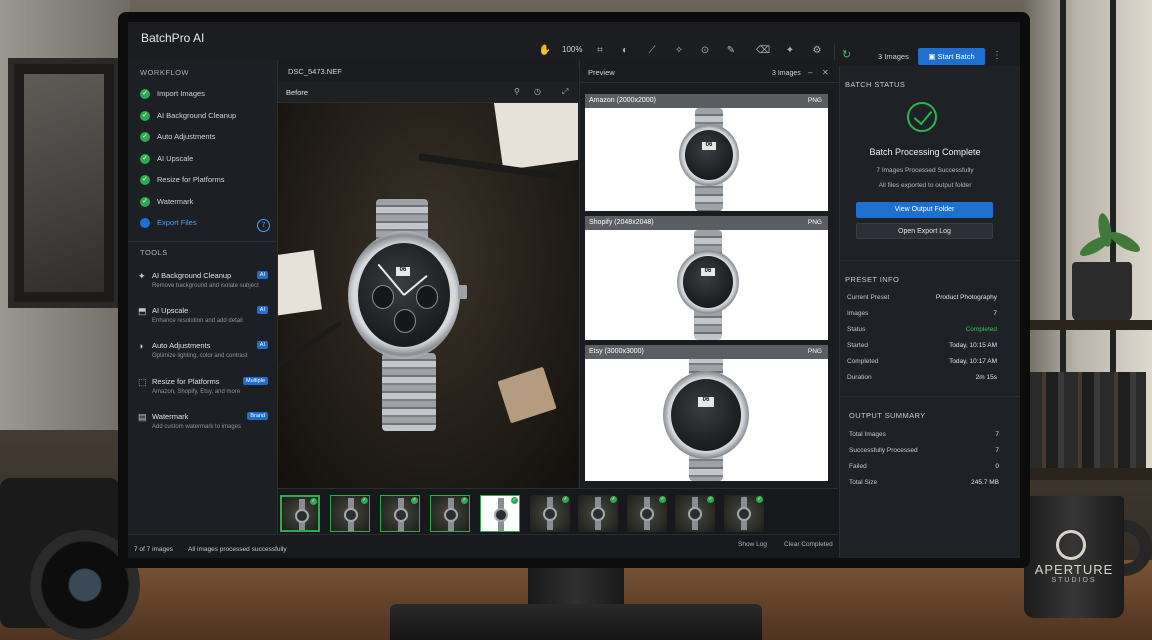 This screenshot has width=1152, height=640. I want to click on step-export-files: Export Files, so click(205, 224).